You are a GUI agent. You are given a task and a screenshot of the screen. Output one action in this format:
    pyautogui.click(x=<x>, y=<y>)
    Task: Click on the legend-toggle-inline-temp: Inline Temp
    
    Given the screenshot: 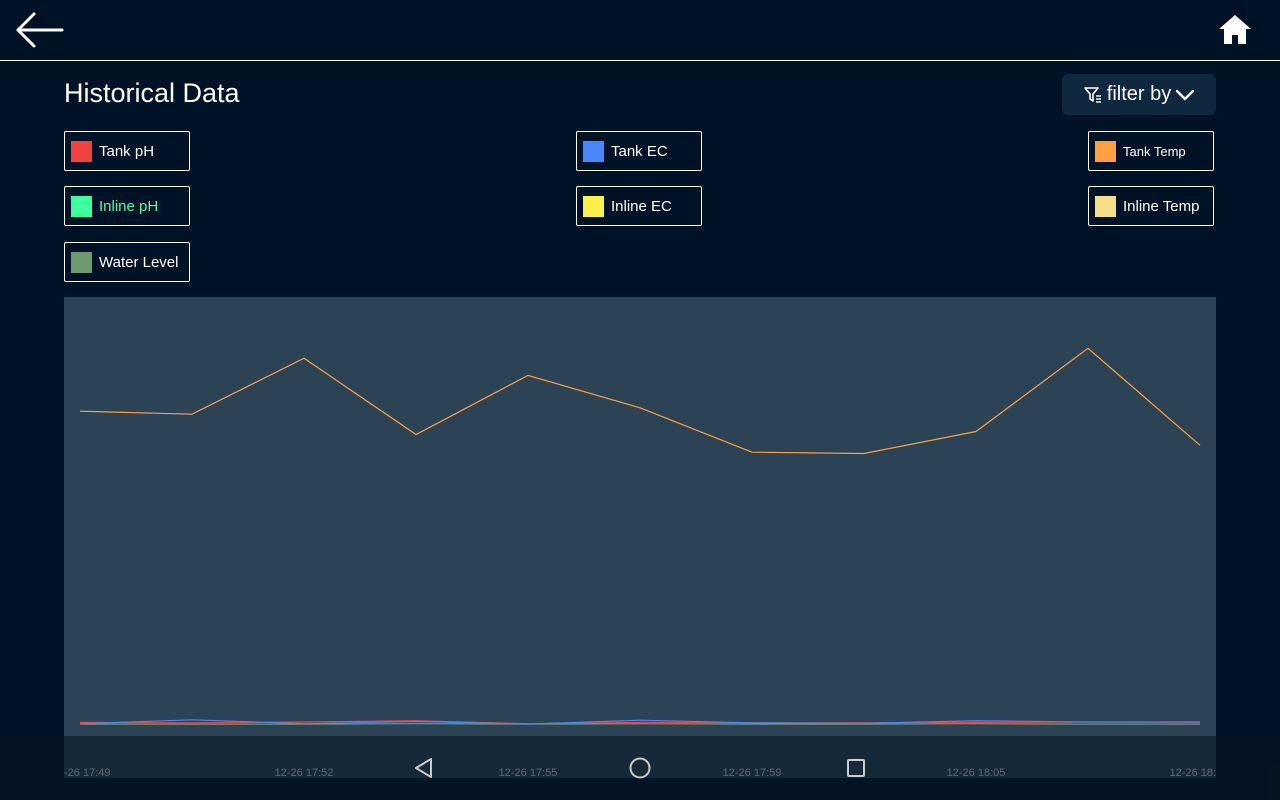 What is the action you would take?
    pyautogui.click(x=1151, y=206)
    